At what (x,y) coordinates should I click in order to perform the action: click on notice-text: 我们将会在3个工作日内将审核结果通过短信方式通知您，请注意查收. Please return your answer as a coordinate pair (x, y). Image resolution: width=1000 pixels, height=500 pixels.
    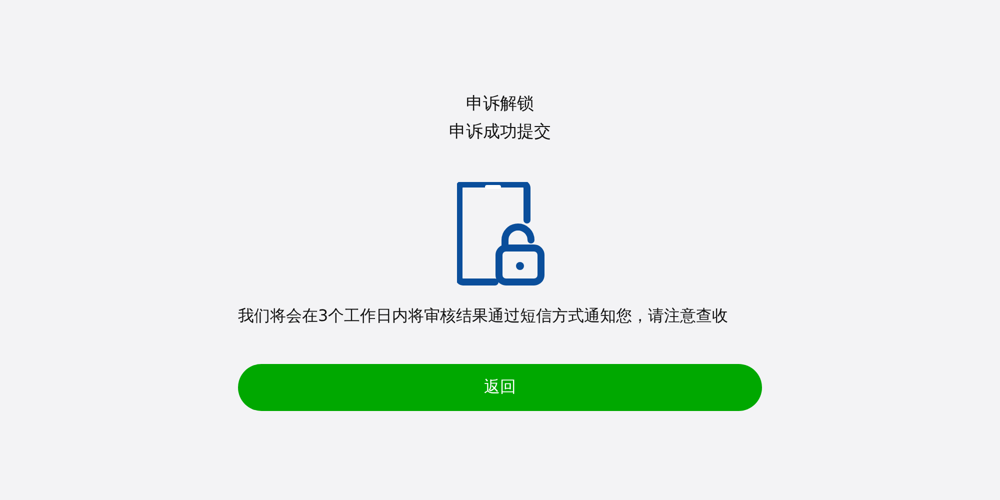
    Looking at the image, I should click on (484, 316).